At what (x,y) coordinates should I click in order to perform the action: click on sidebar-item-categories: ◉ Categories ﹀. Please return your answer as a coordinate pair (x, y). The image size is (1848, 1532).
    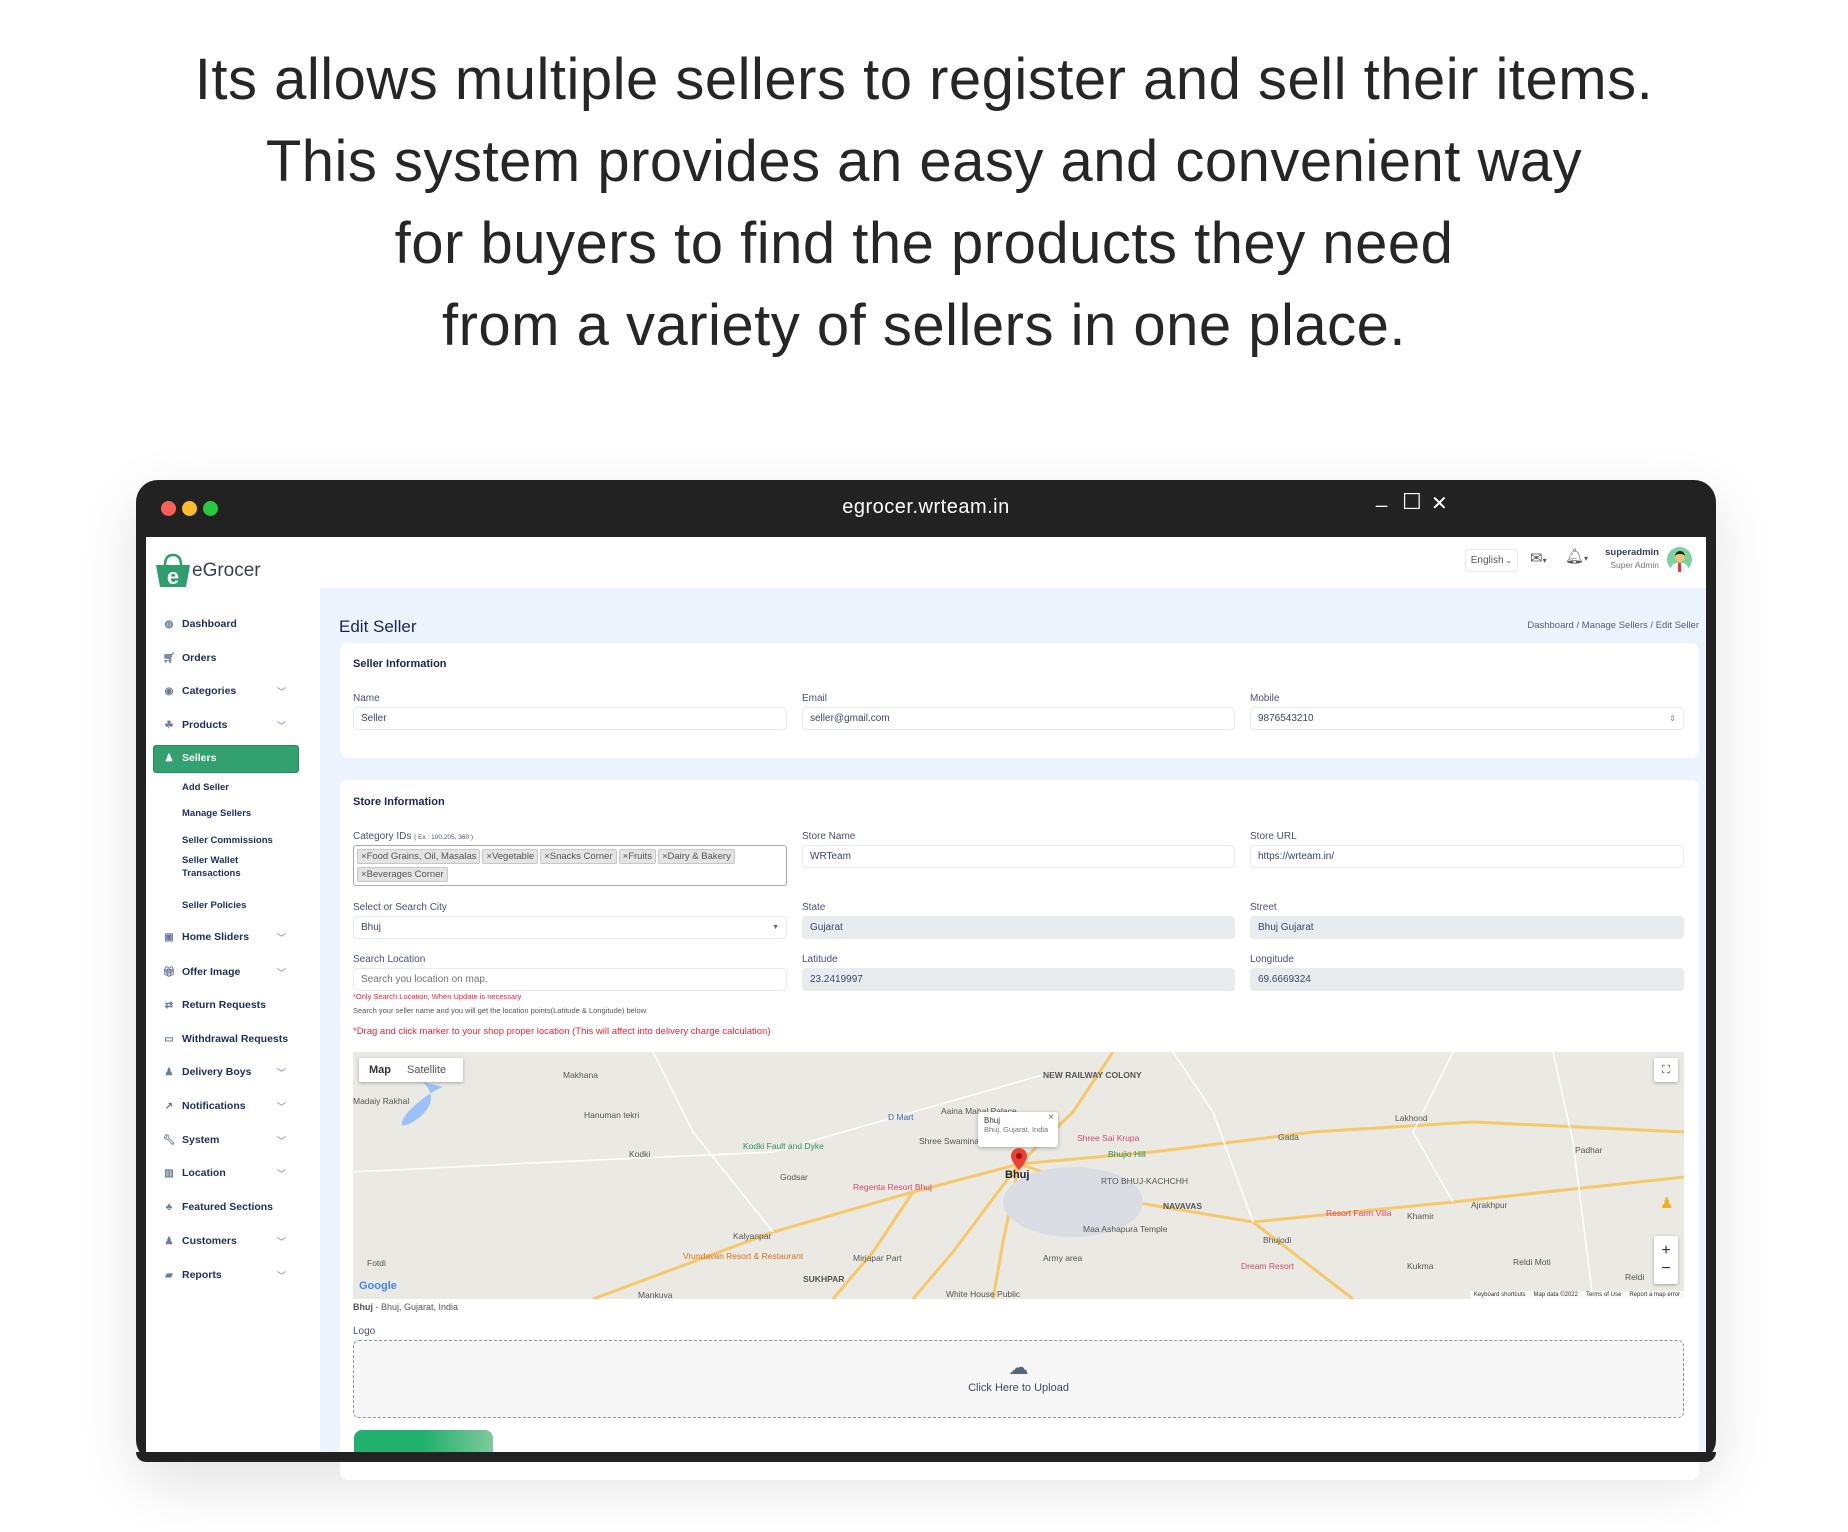
    Looking at the image, I should click on (230, 691).